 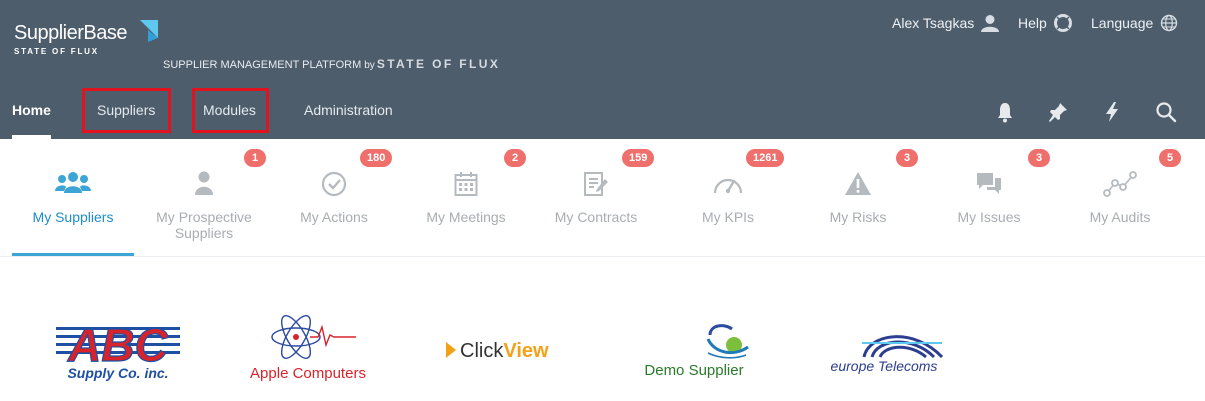 What do you see at coordinates (308, 348) in the screenshot?
I see `apple-computers-logo: Apple Computers` at bounding box center [308, 348].